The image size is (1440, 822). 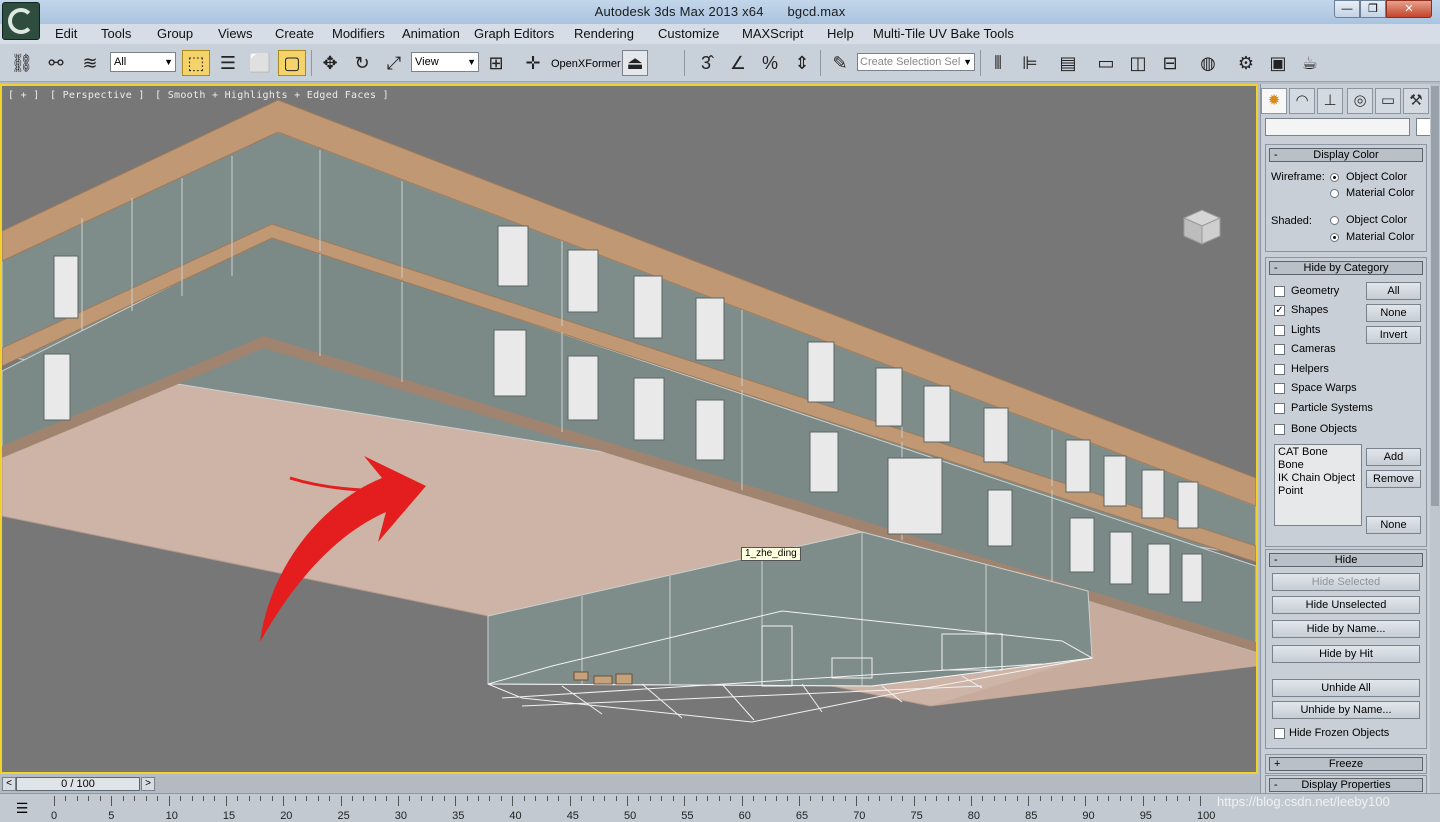 What do you see at coordinates (1393, 313) in the screenshot?
I see `category-none-button: None` at bounding box center [1393, 313].